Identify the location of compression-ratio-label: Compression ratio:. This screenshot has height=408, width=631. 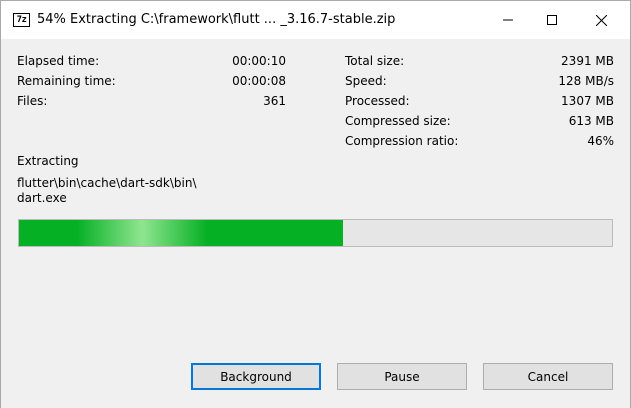
(402, 141).